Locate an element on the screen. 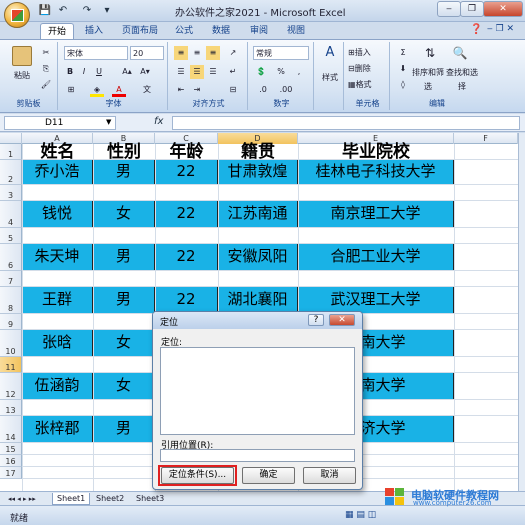  table-cell: 江苏南通 is located at coordinates (258, 214).